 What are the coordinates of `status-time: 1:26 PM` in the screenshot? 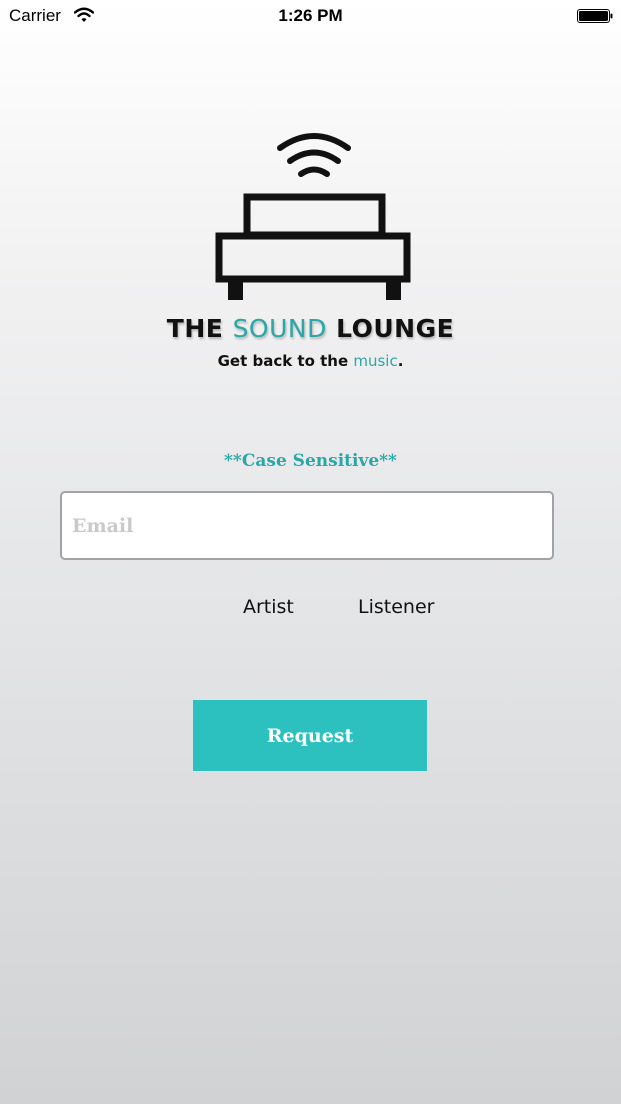 It's located at (310, 15).